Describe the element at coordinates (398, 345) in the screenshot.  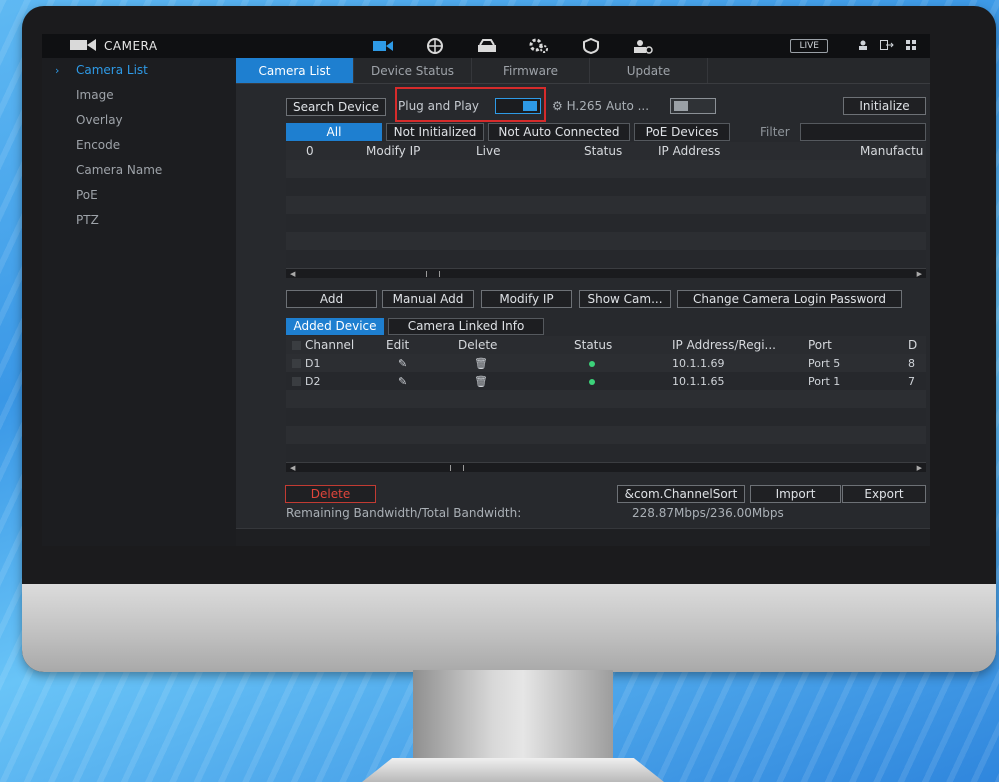
I see `col-edit: Edit` at that location.